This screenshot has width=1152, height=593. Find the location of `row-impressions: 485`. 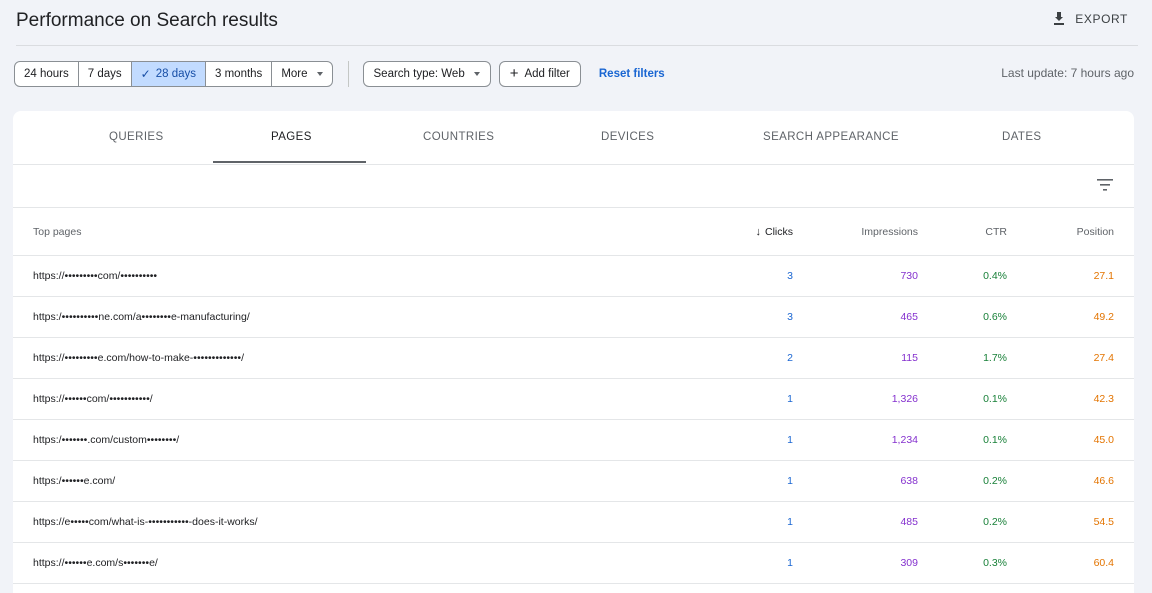

row-impressions: 485 is located at coordinates (909, 522).